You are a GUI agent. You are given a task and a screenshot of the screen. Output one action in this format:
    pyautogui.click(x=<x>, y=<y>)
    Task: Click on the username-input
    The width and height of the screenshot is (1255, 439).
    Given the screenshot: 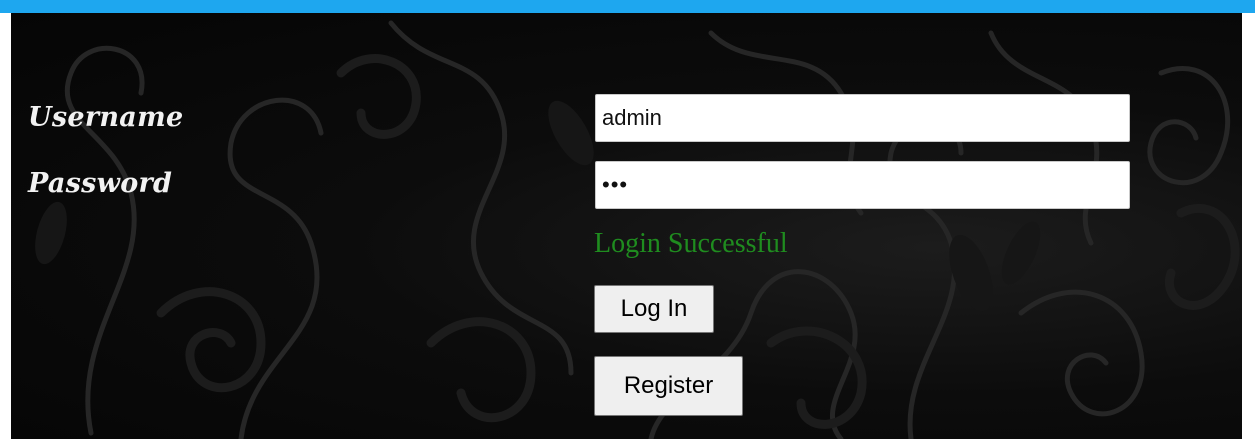 What is the action you would take?
    pyautogui.click(x=862, y=118)
    